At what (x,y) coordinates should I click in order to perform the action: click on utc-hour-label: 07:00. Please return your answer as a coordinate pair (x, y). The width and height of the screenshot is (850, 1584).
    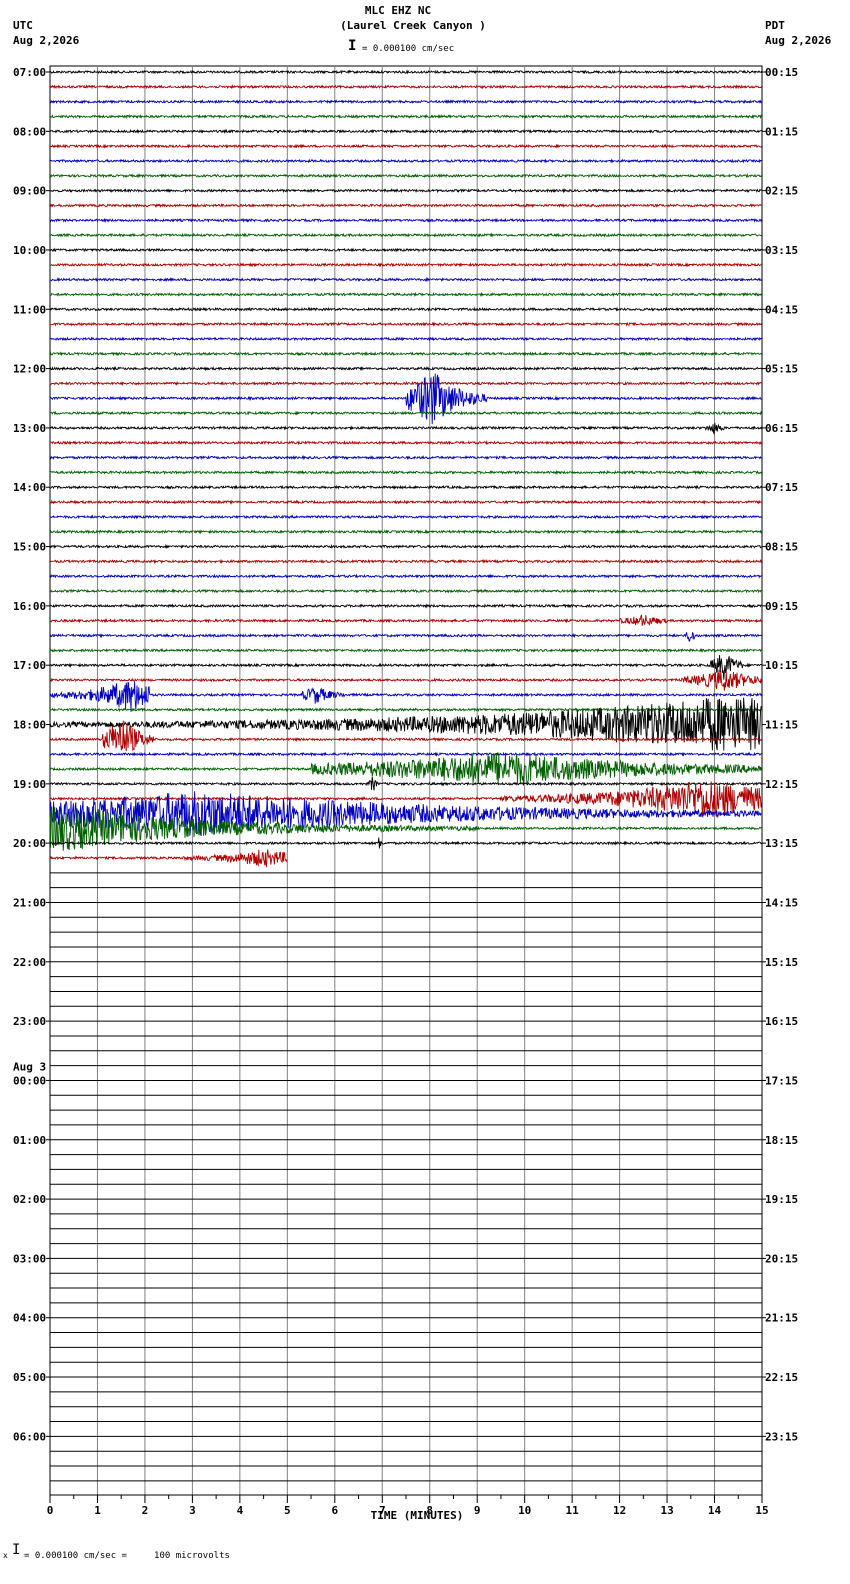
    Looking at the image, I should click on (29, 72).